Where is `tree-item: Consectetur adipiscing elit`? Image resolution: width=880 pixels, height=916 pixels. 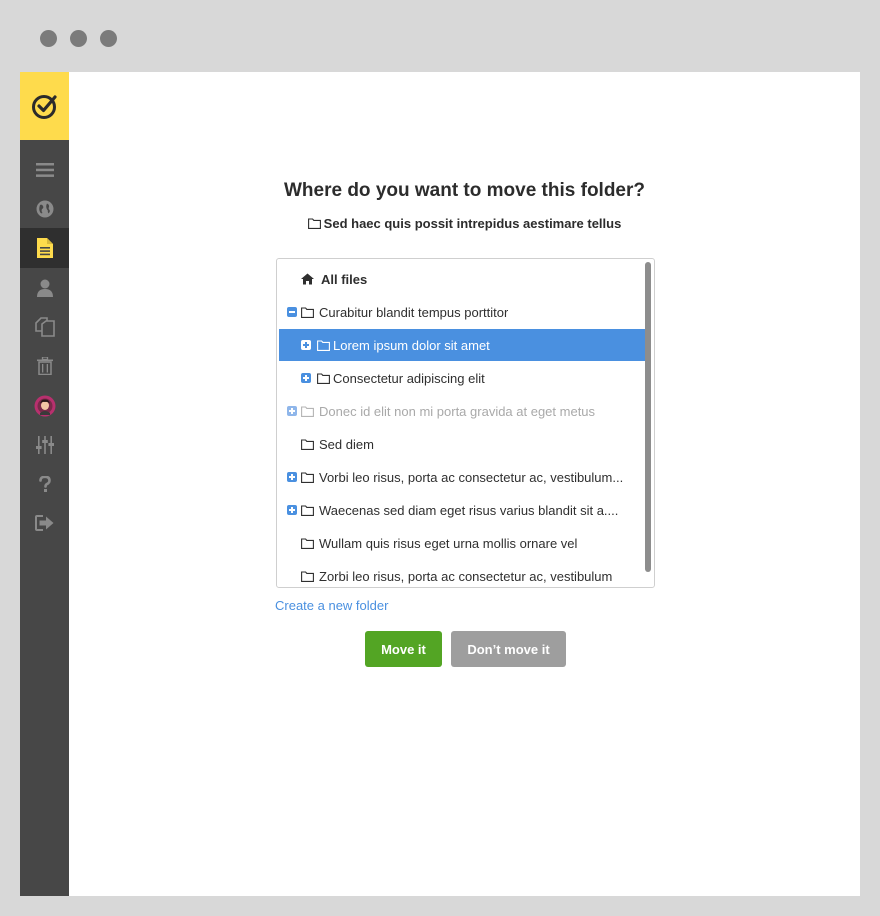 tree-item: Consectetur adipiscing elit is located at coordinates (465, 378).